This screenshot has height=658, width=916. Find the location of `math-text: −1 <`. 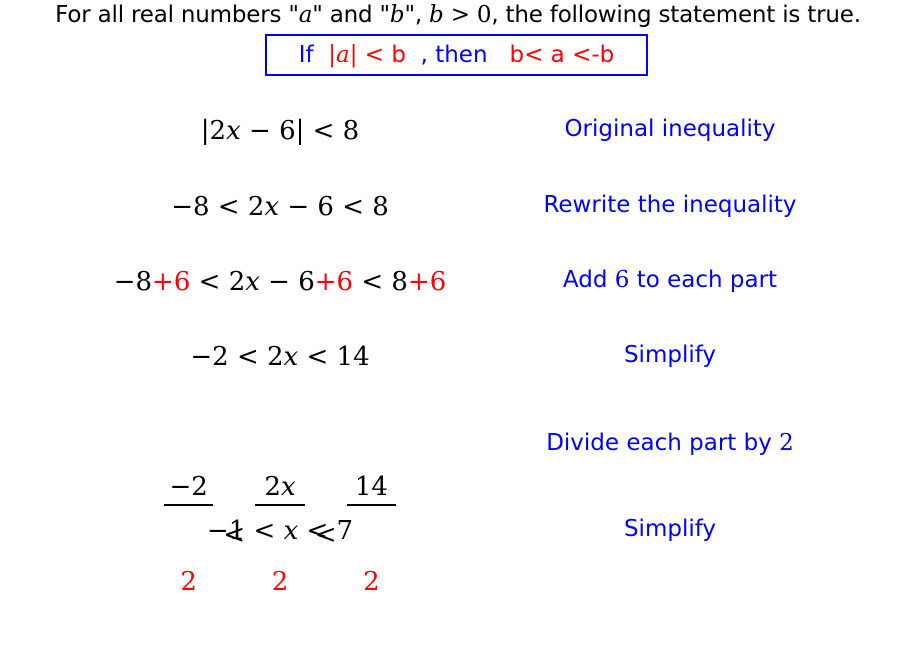

math-text: −1 < is located at coordinates (245, 531).